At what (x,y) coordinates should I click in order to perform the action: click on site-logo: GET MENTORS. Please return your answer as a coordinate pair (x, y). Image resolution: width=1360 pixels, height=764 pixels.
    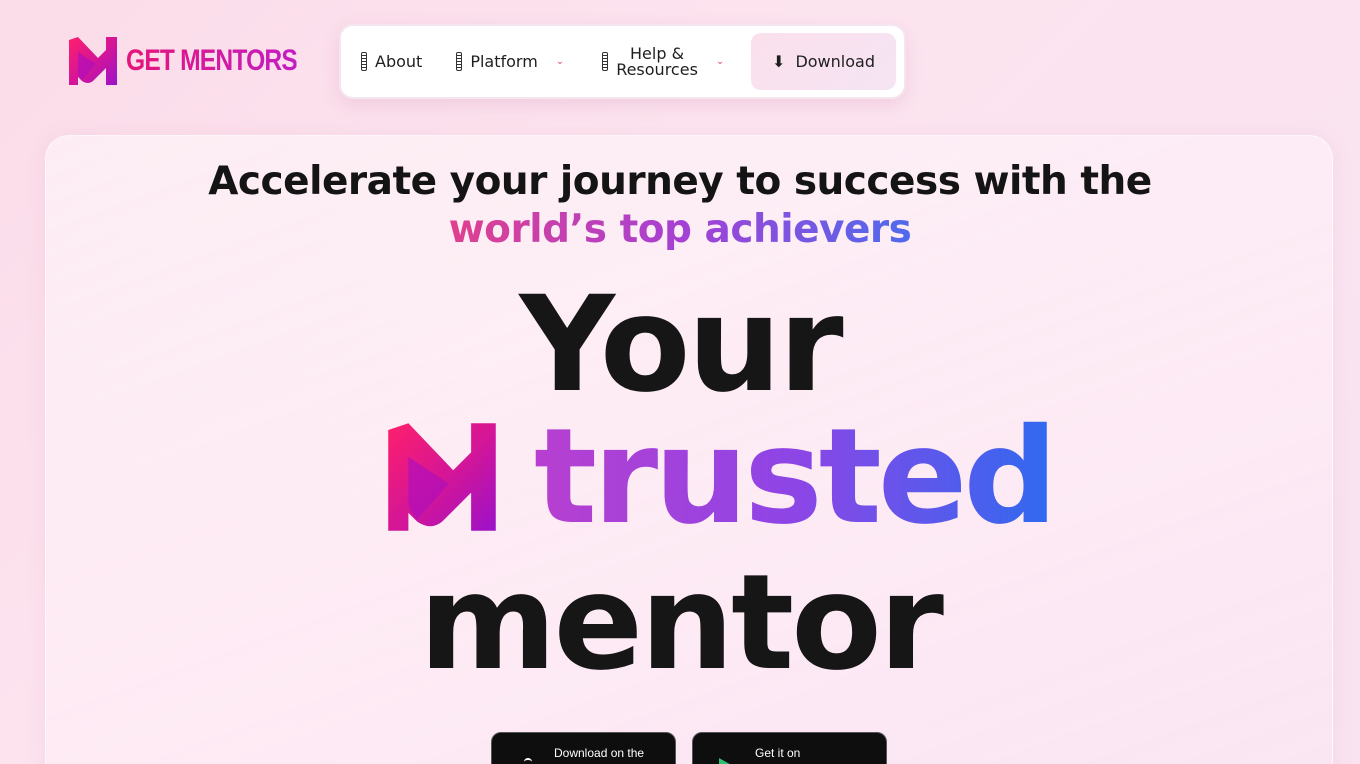
    Looking at the image, I should click on (201, 61).